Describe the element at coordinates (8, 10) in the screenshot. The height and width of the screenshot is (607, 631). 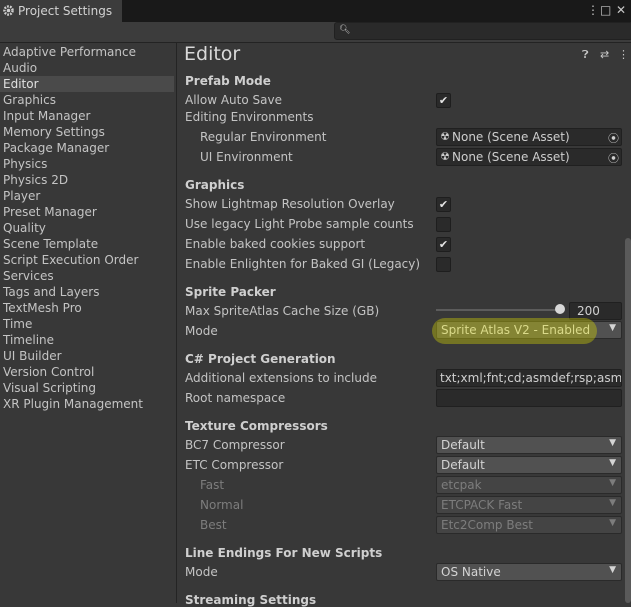
I see `gear-icon` at that location.